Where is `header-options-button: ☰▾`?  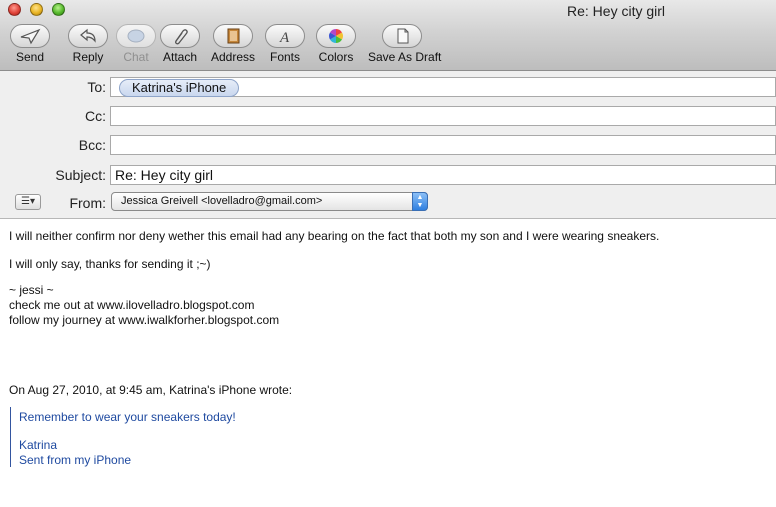 header-options-button: ☰▾ is located at coordinates (28, 202).